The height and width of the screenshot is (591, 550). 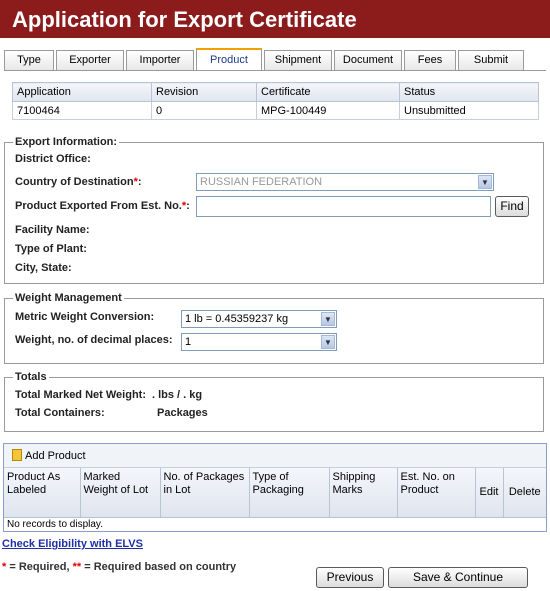 I want to click on tab-product: Product, so click(x=229, y=59).